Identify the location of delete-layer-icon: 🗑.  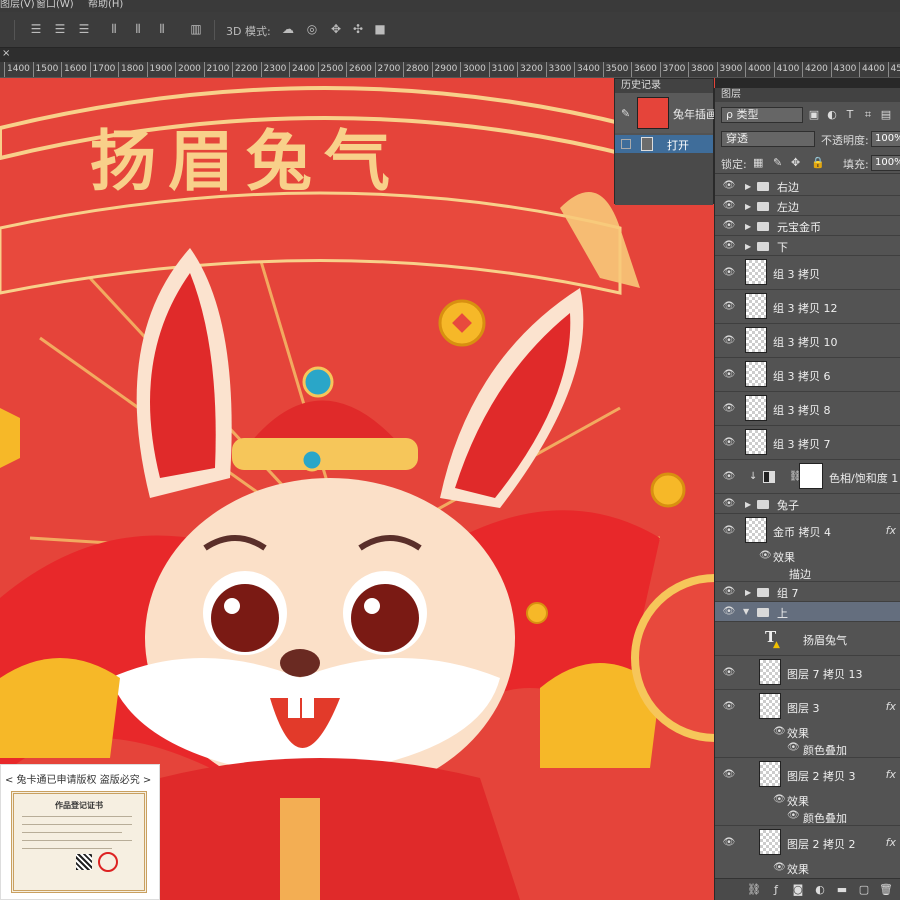
(886, 890).